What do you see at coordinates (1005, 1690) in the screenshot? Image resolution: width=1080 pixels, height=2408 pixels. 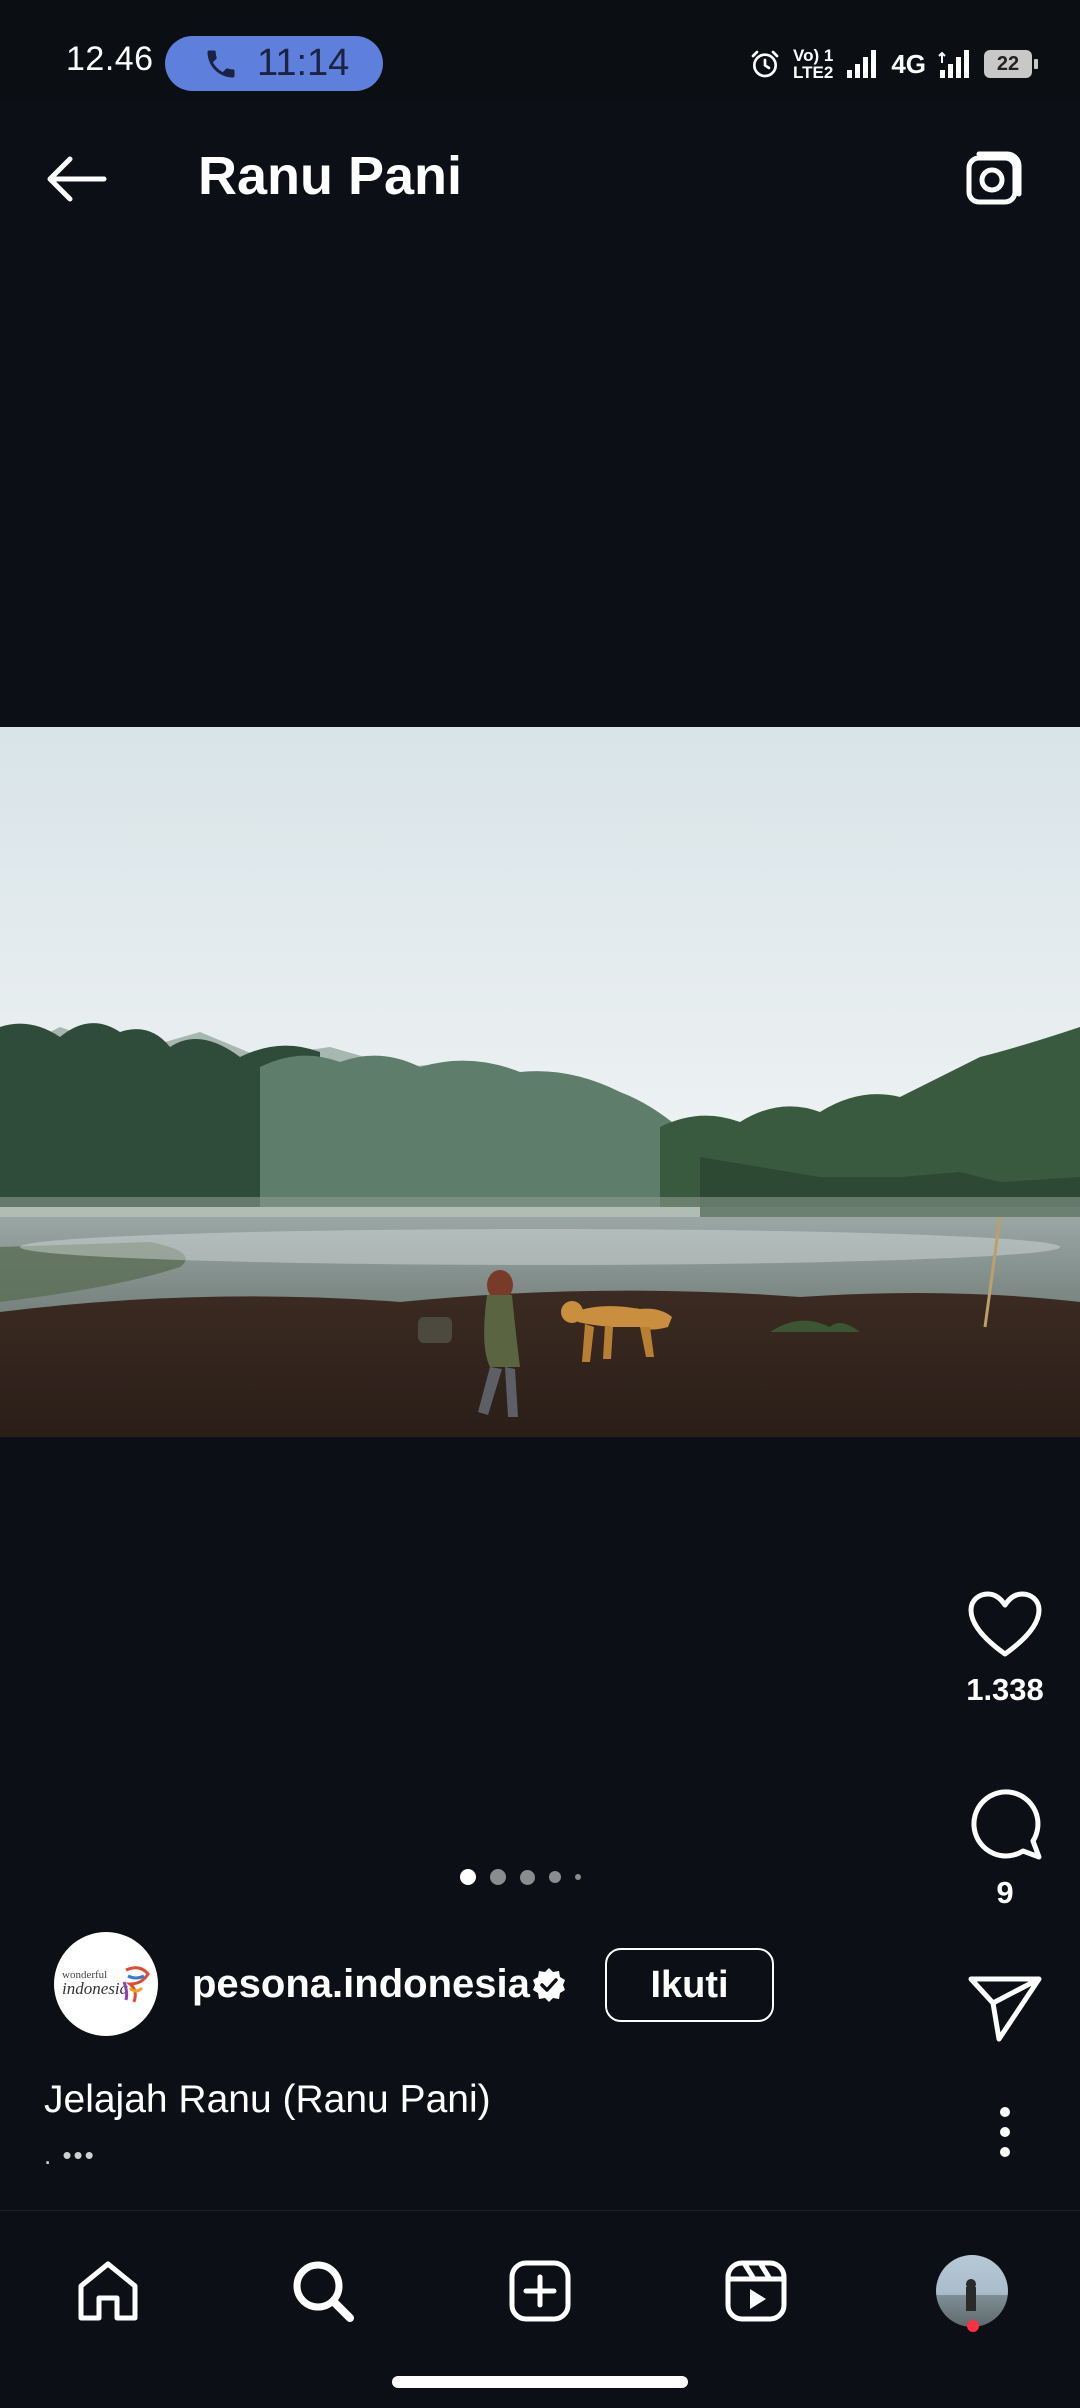 I see `like-count: 1.338` at bounding box center [1005, 1690].